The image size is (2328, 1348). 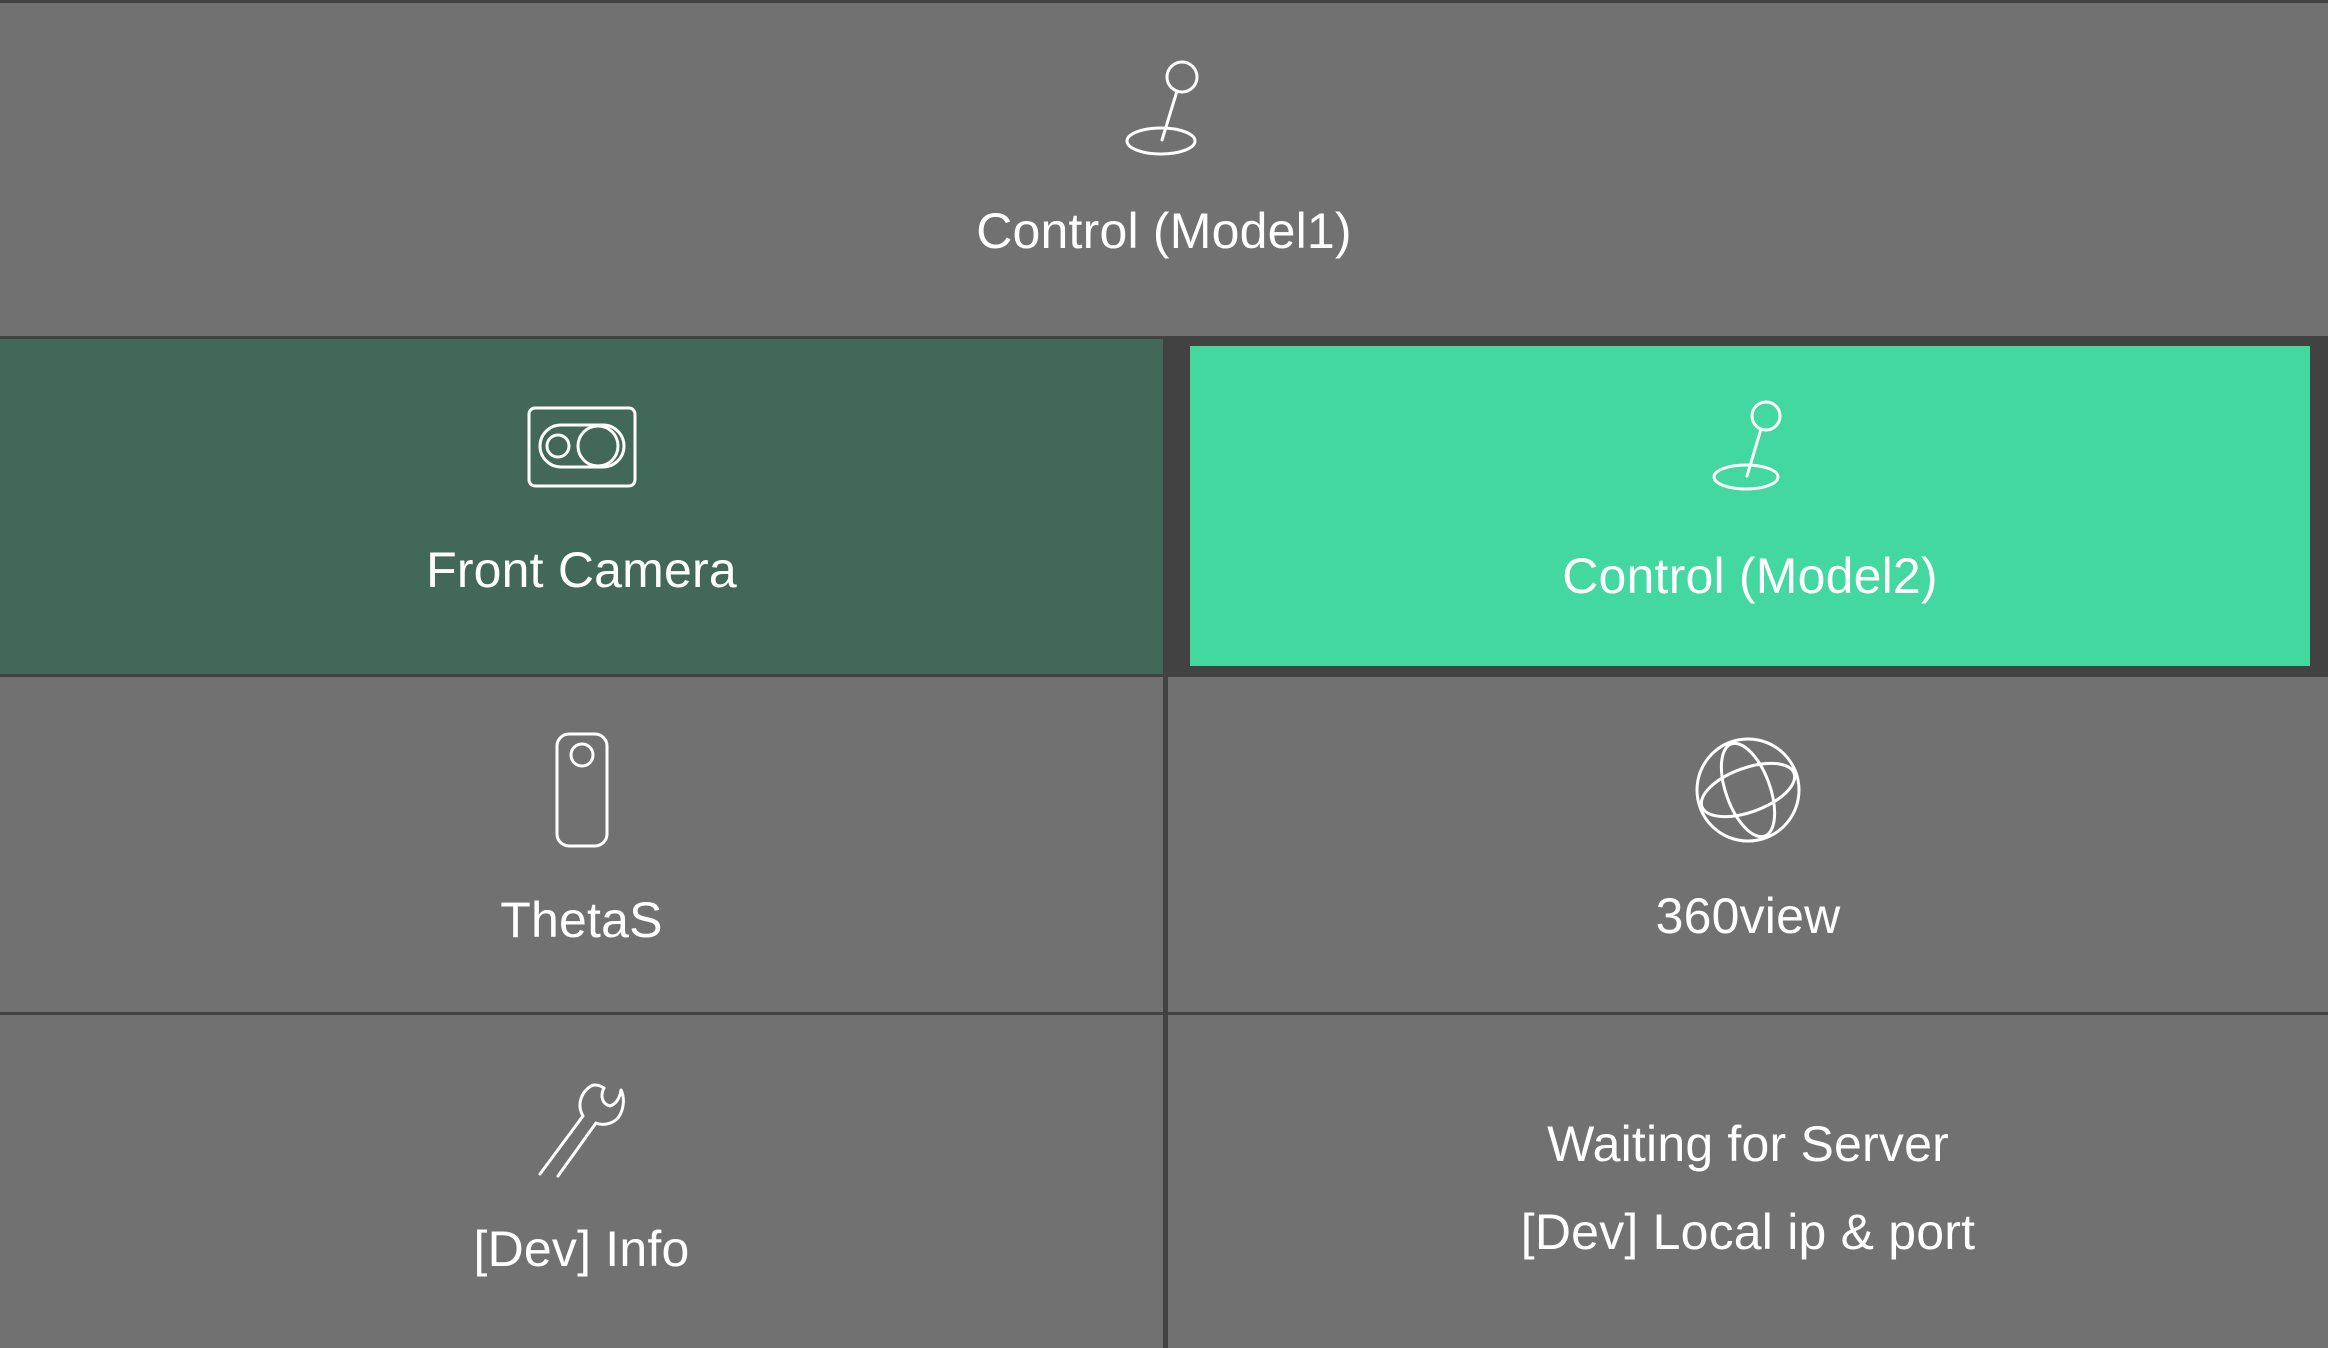 I want to click on server-status-tile: Waiting for Server [Dev] Local ip & port, so click(x=1748, y=1181).